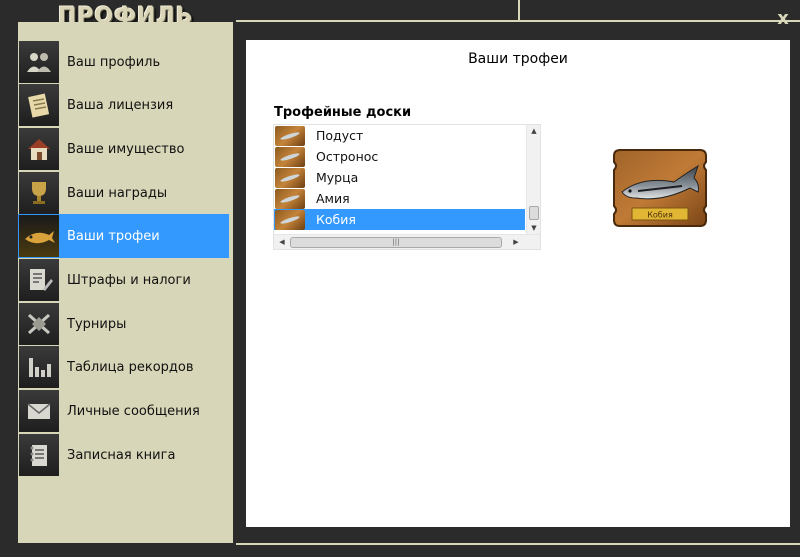 This screenshot has width=800, height=557. I want to click on list-item: Мурца, so click(399, 177).